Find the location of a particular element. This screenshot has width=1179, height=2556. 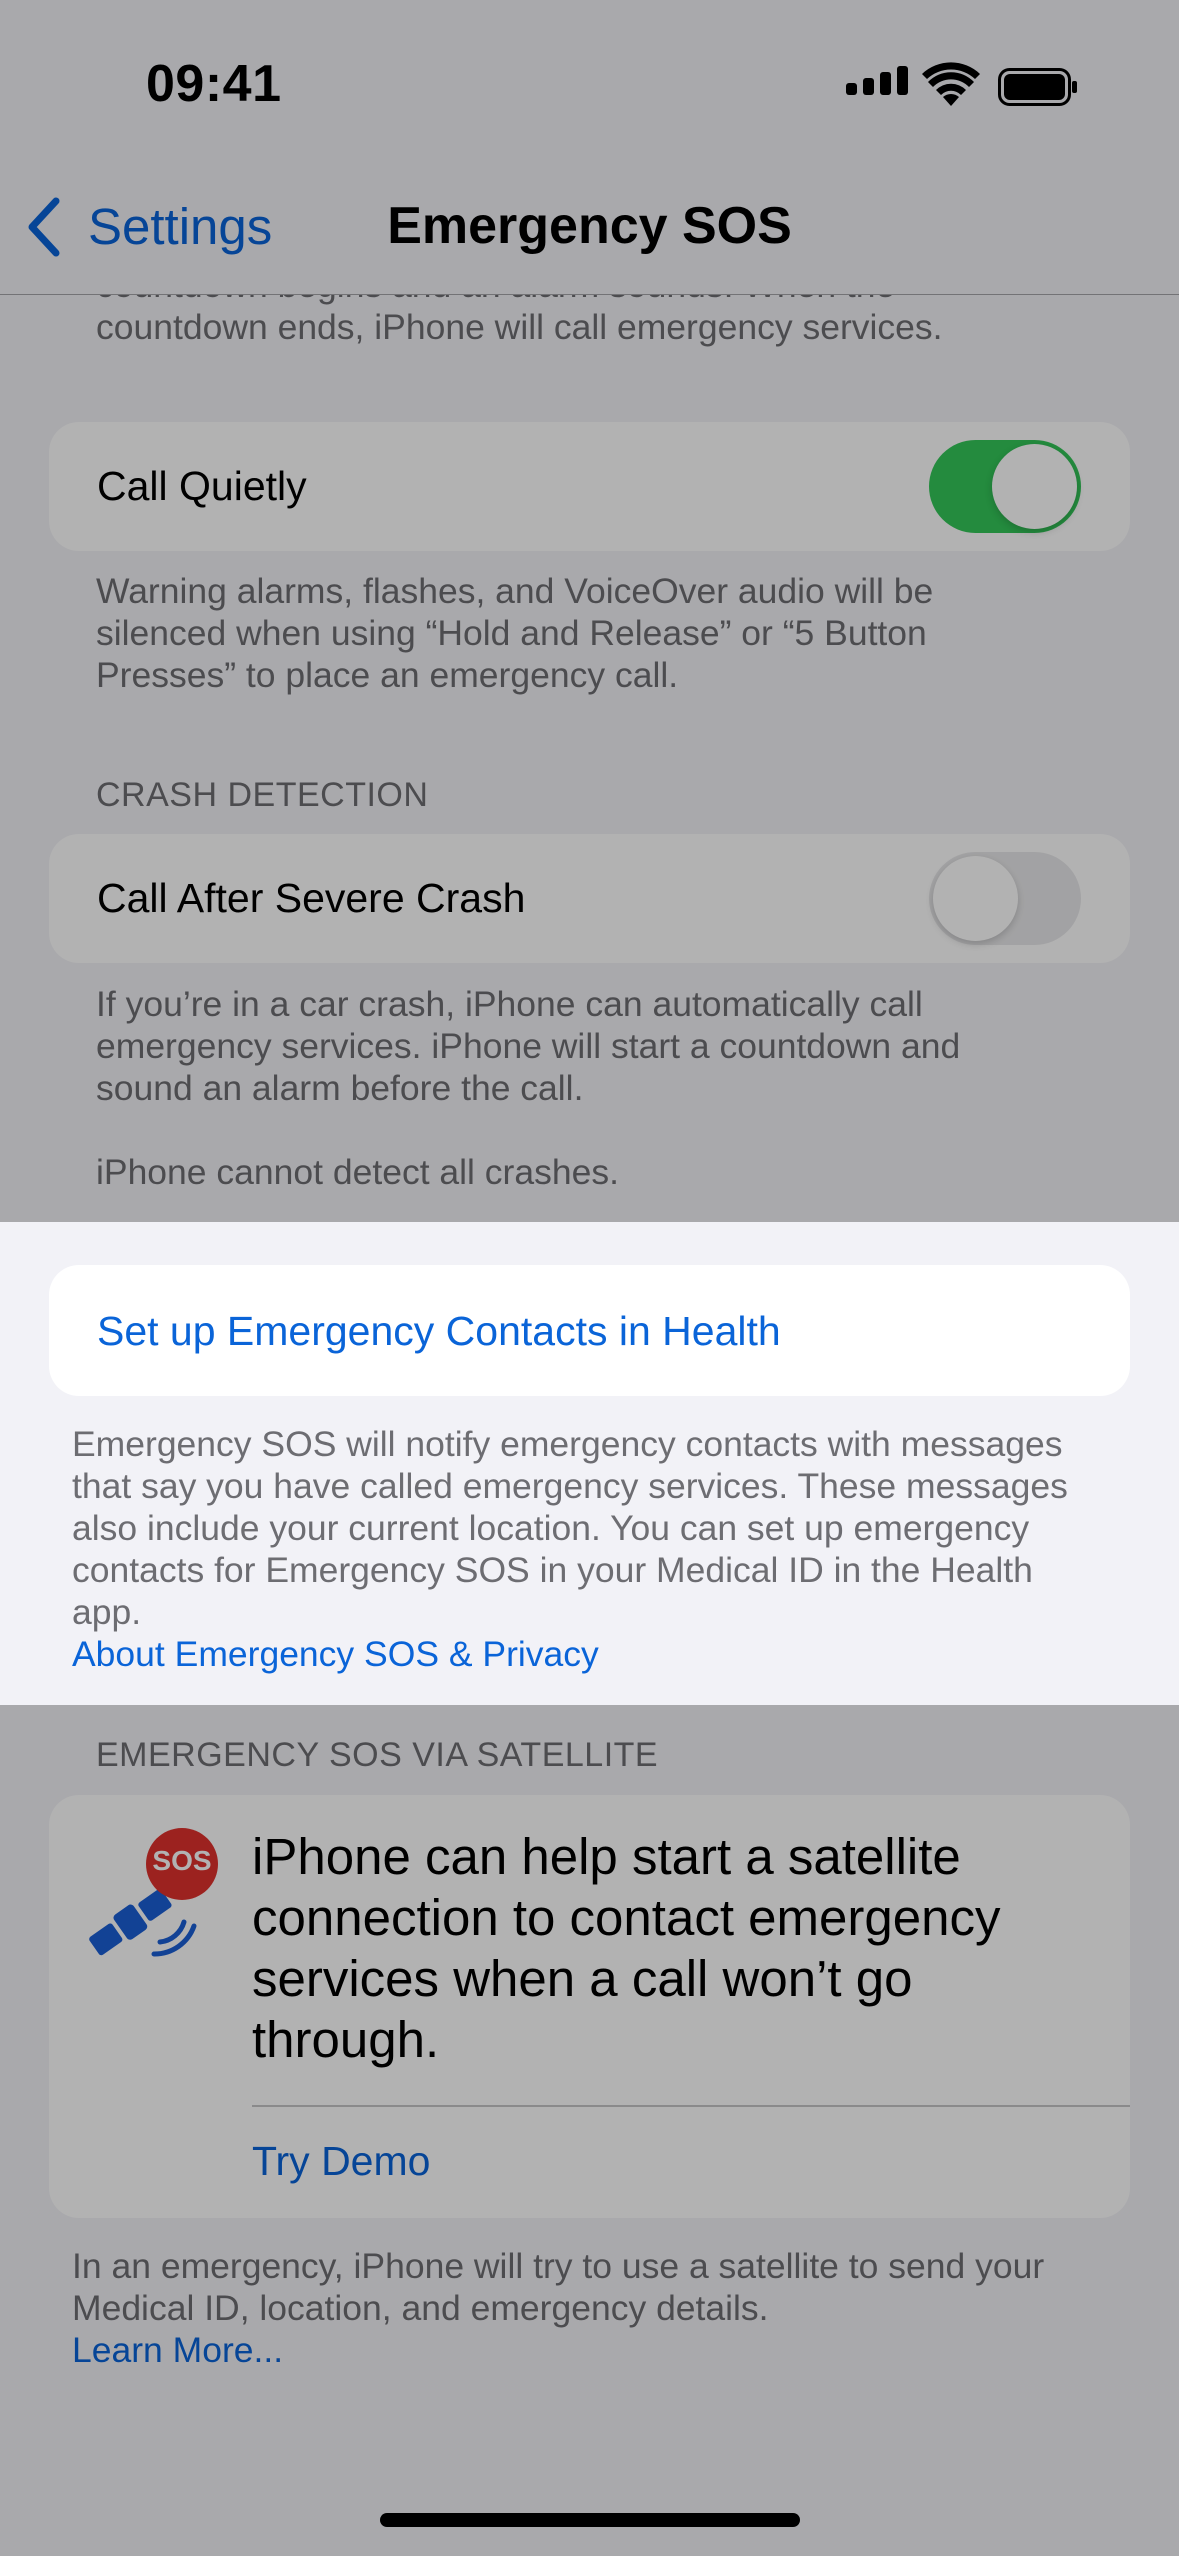

privacy-link: About Emergency SOS & Privacy is located at coordinates (552, 1654).